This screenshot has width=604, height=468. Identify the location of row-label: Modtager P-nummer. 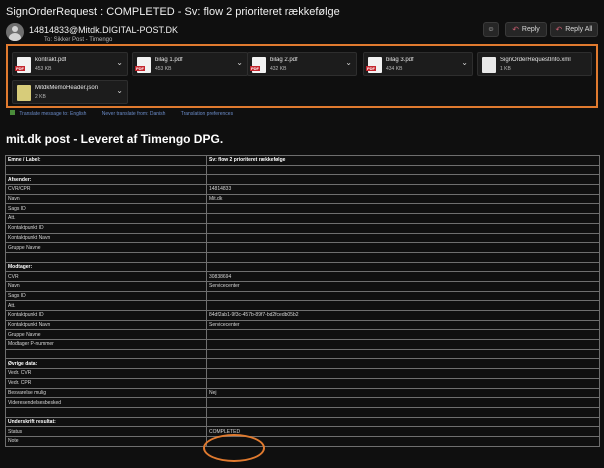
(106, 344).